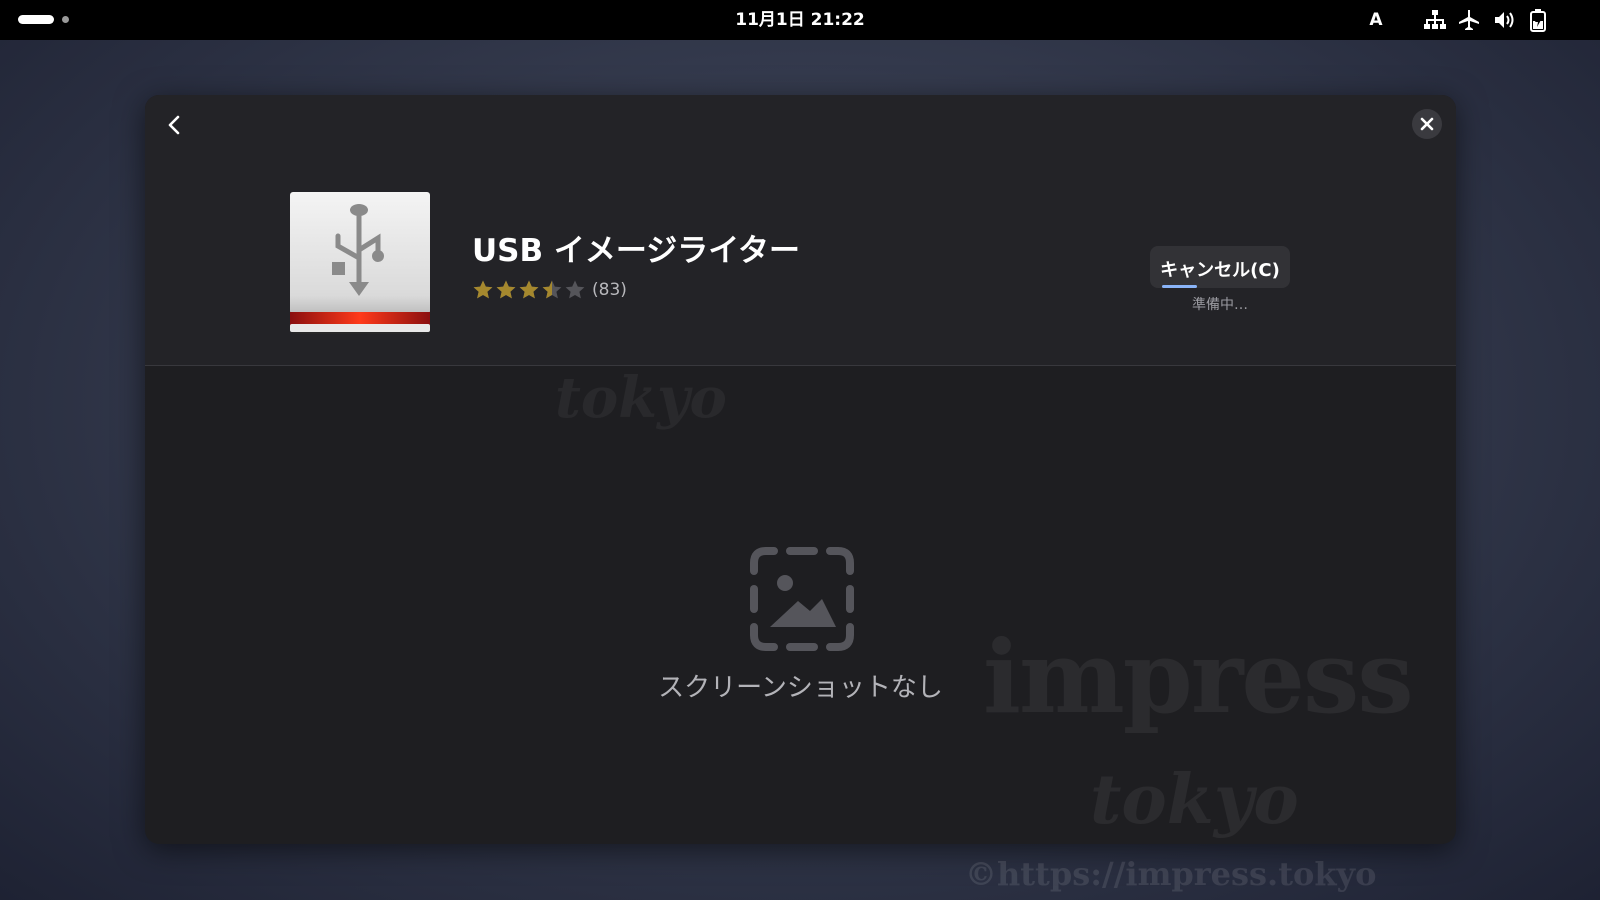  Describe the element at coordinates (609, 290) in the screenshot. I see `rating-count: (83)` at that location.